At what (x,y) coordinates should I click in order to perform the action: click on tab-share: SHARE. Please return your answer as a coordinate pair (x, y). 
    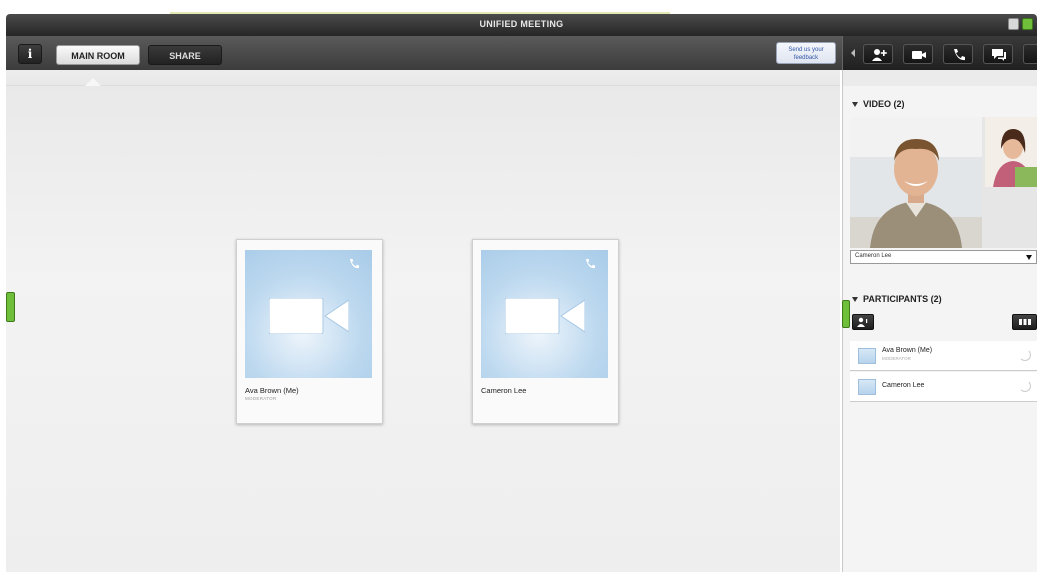
    Looking at the image, I should click on (185, 55).